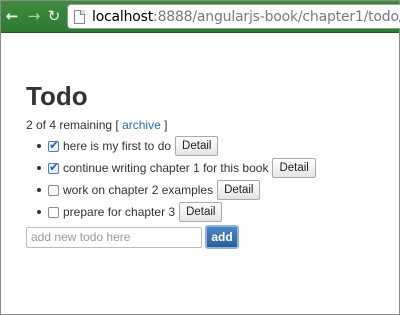 The image size is (400, 315). I want to click on todo-item: work on chapter 2 examples Detail, so click(211, 190).